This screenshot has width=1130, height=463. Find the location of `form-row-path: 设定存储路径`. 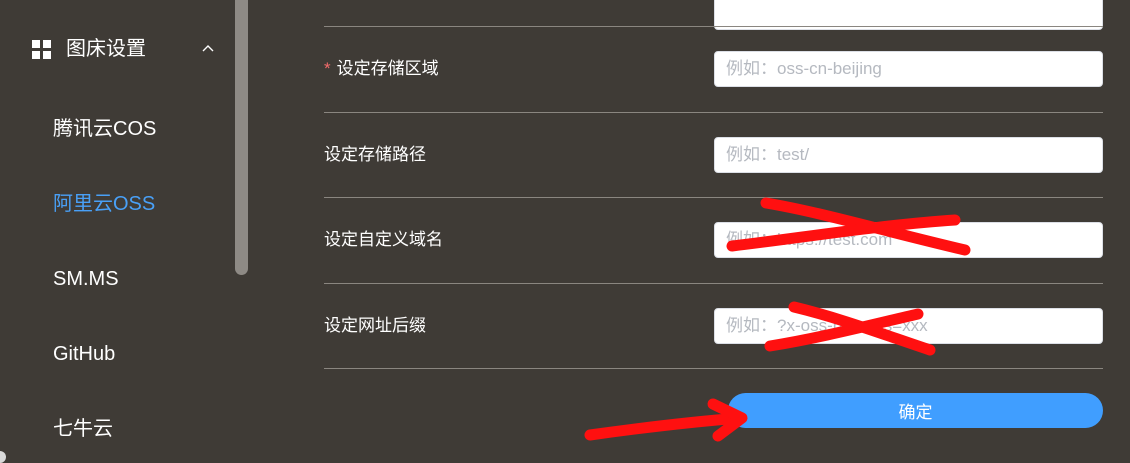

form-row-path: 设定存储路径 is located at coordinates (713, 155).